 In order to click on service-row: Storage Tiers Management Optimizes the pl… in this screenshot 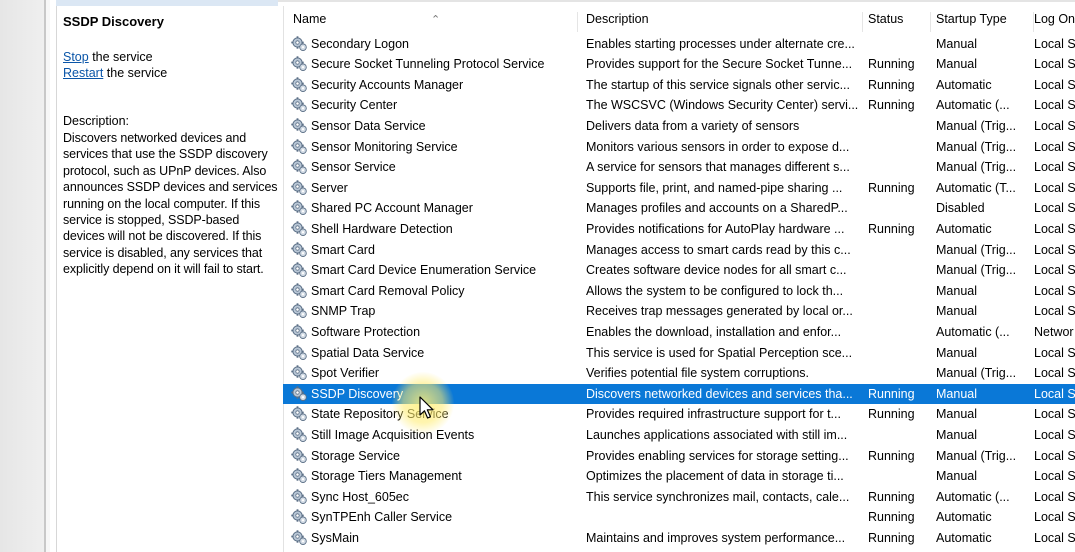, I will do `click(679, 476)`.